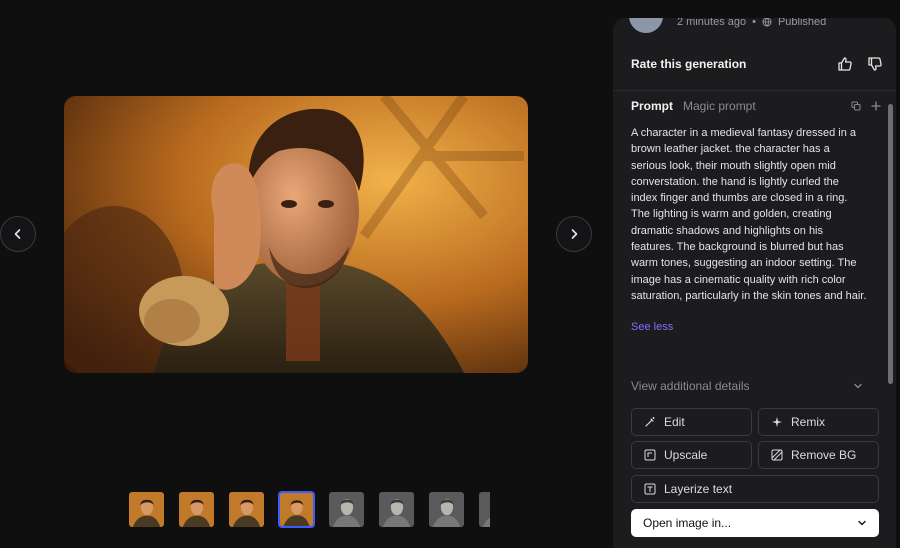  I want to click on sparkle-icon, so click(777, 422).